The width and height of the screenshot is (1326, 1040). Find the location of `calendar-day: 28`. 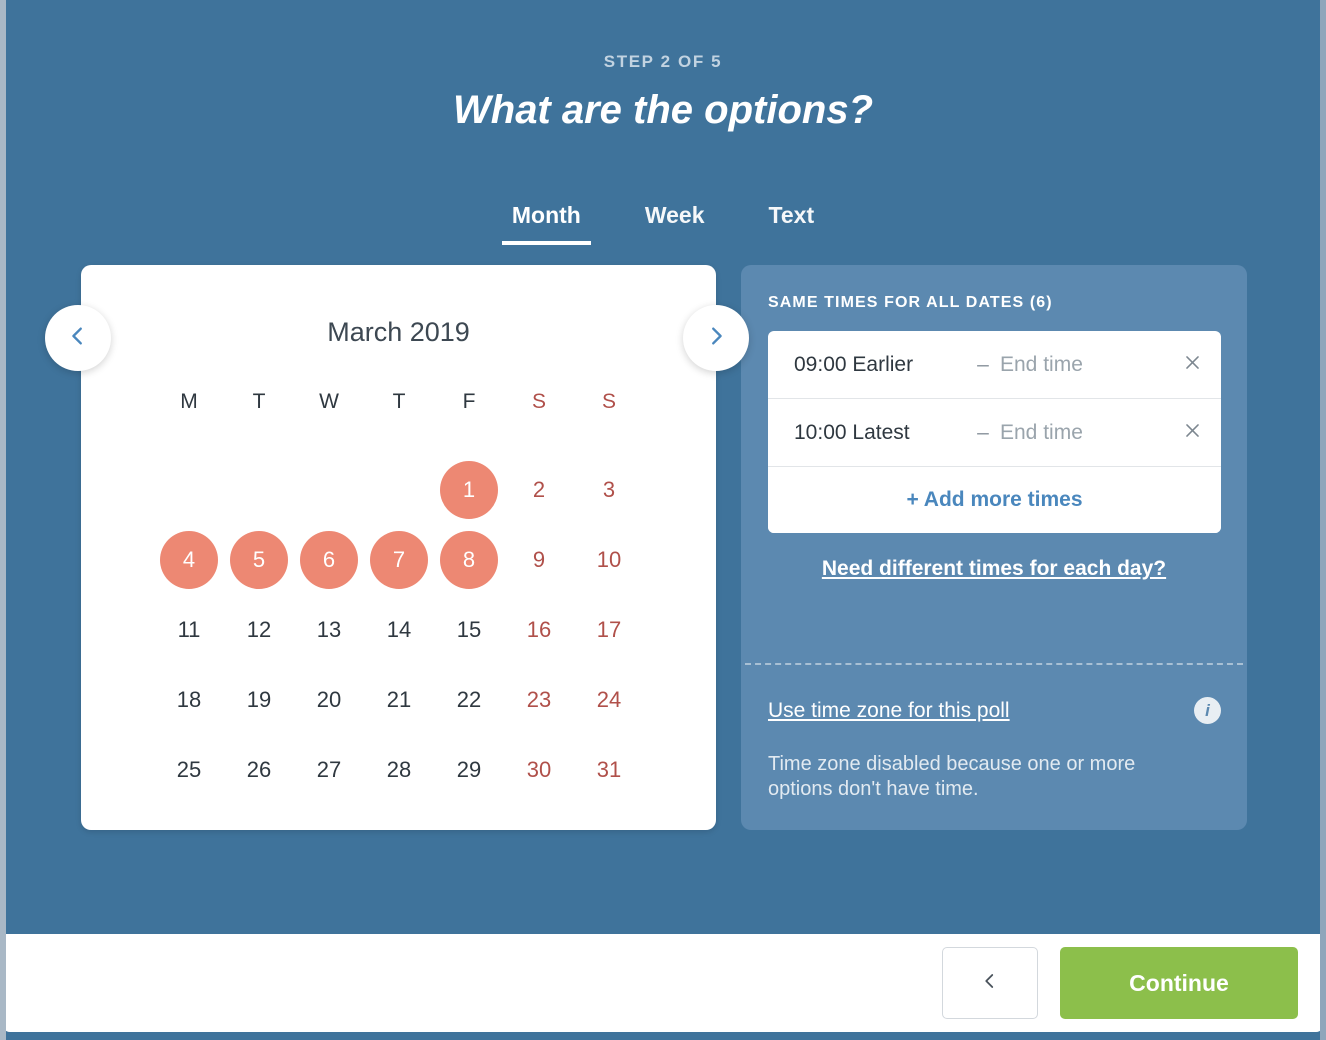

calendar-day: 28 is located at coordinates (399, 770).